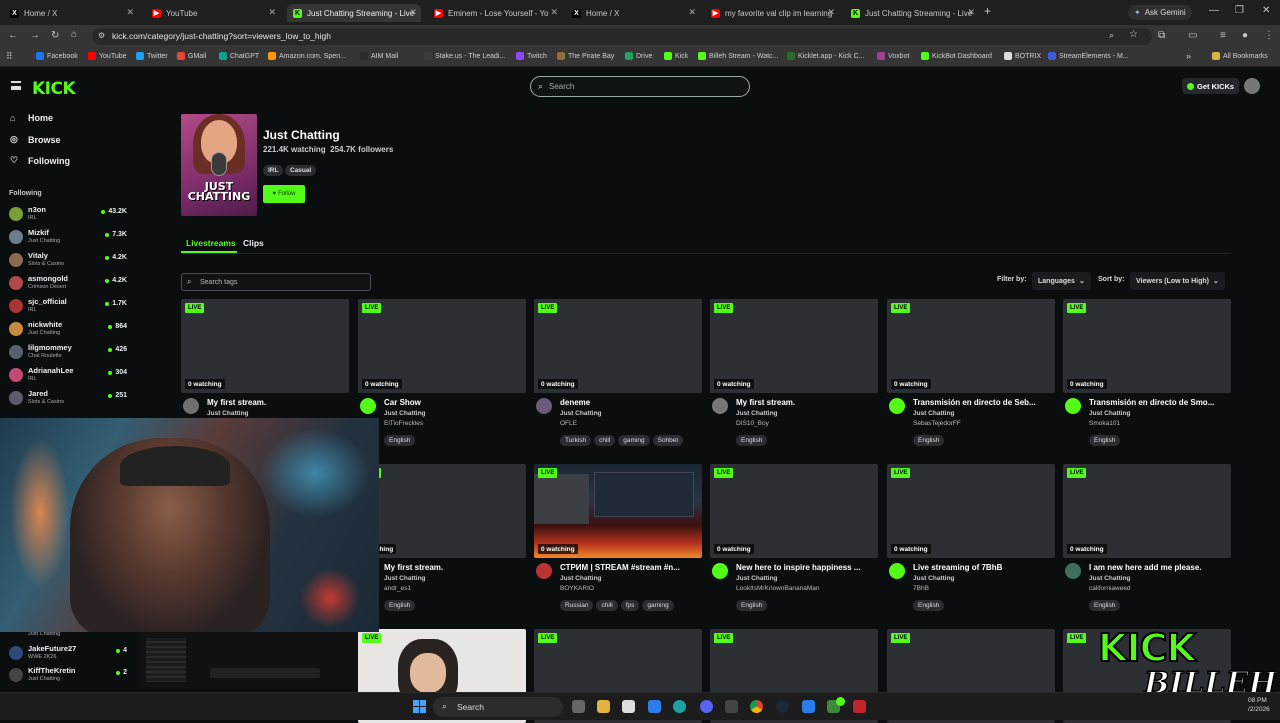 This screenshot has height=723, width=1280. What do you see at coordinates (1192, 35) in the screenshot?
I see `side-panel-icon: ▭` at bounding box center [1192, 35].